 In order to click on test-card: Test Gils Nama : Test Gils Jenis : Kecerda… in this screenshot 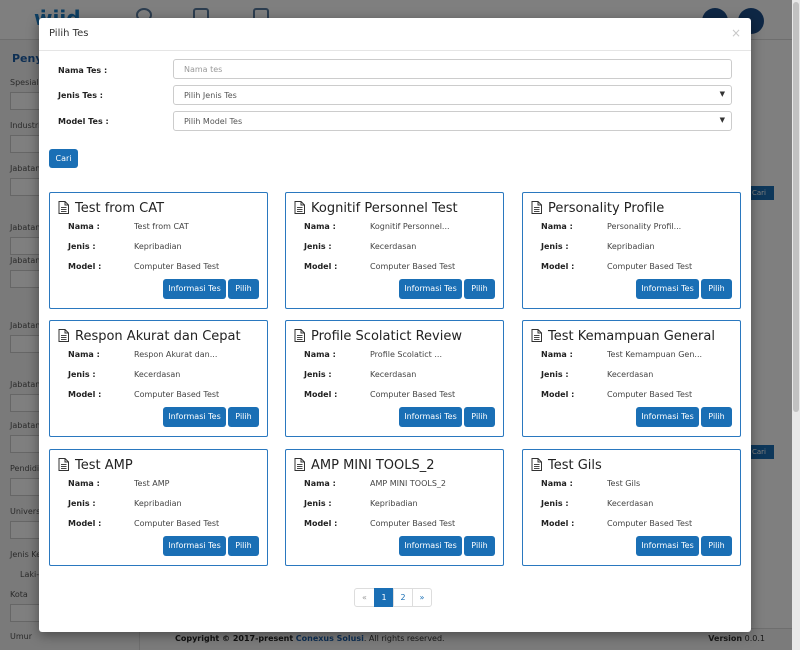, I will do `click(631, 507)`.